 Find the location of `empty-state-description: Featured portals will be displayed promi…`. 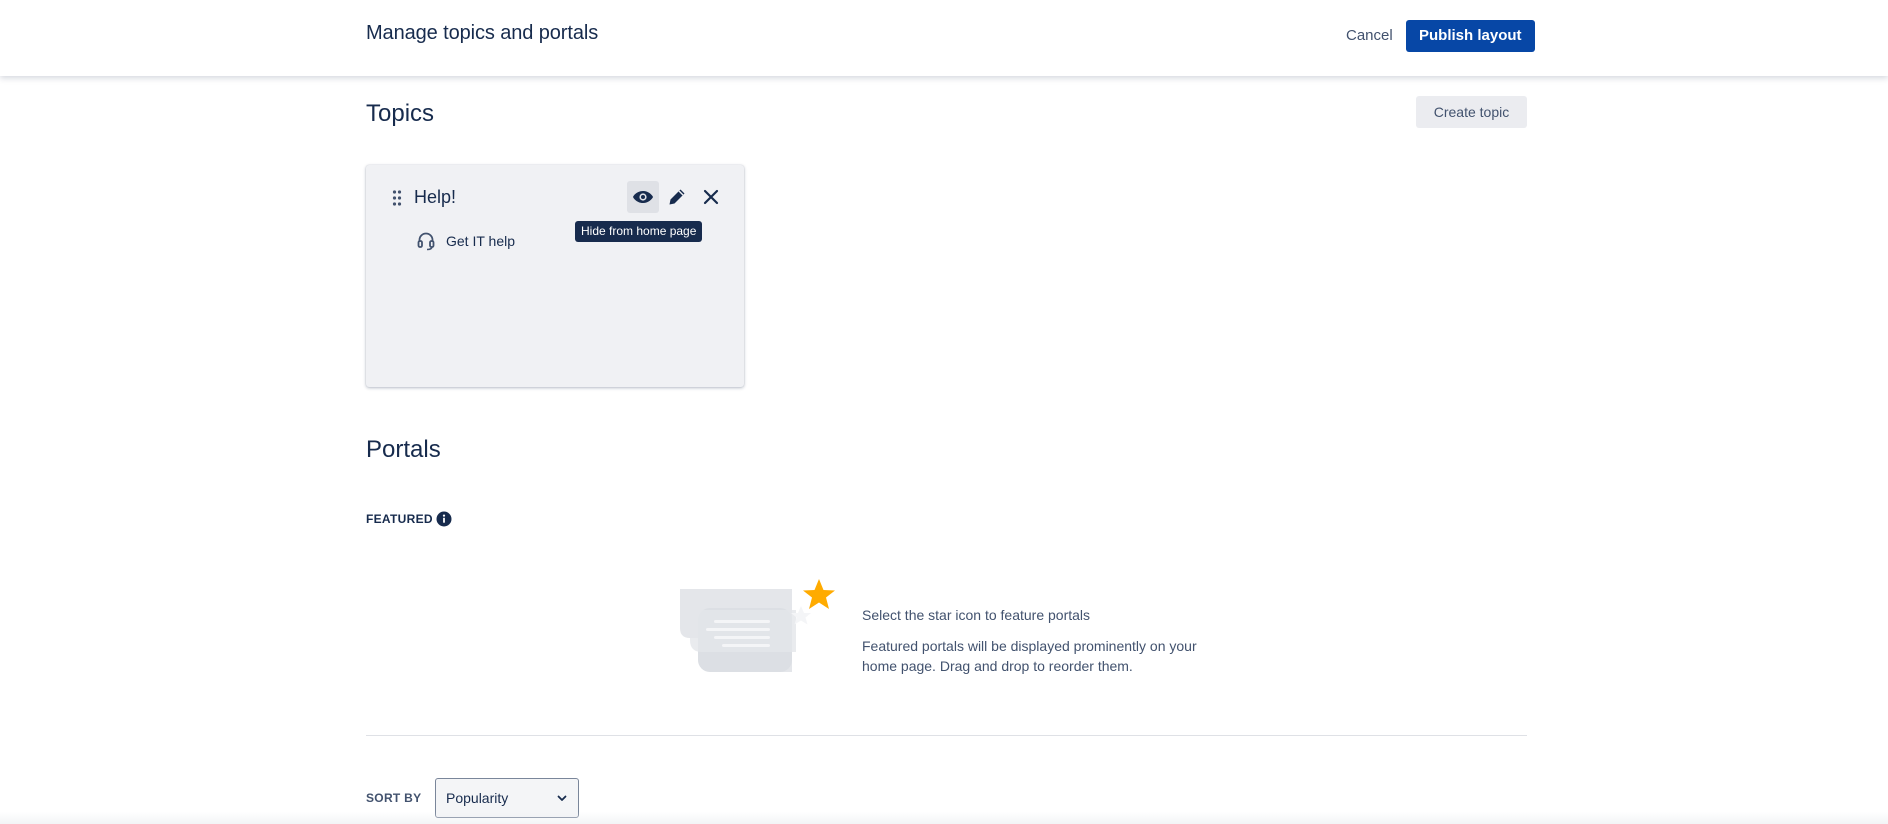

empty-state-description: Featured portals will be displayed promi… is located at coordinates (1029, 656).